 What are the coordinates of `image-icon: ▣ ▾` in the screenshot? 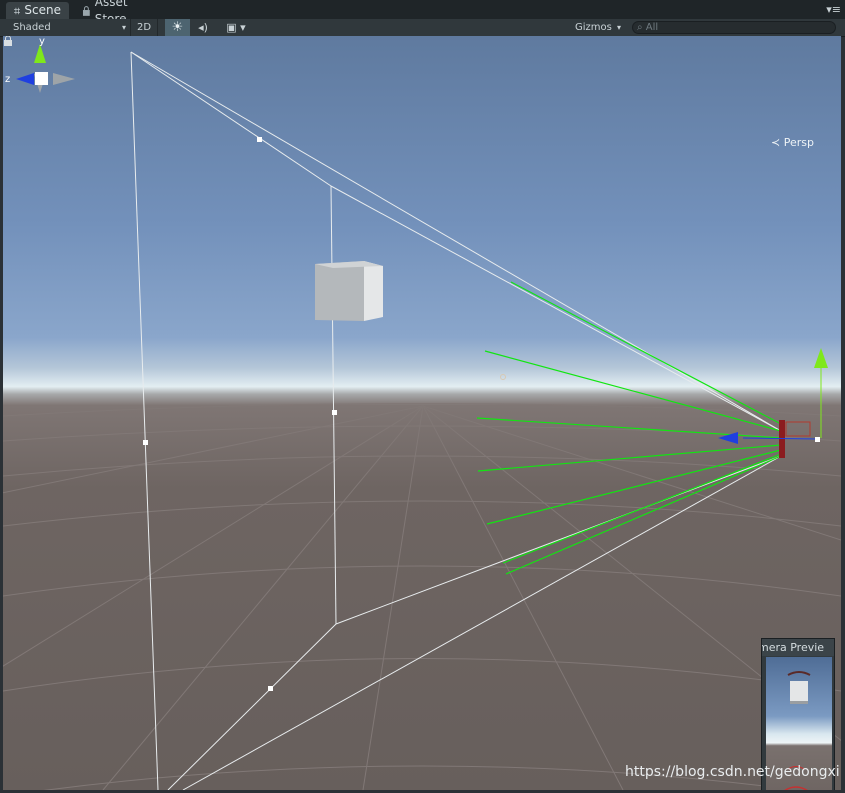 It's located at (236, 27).